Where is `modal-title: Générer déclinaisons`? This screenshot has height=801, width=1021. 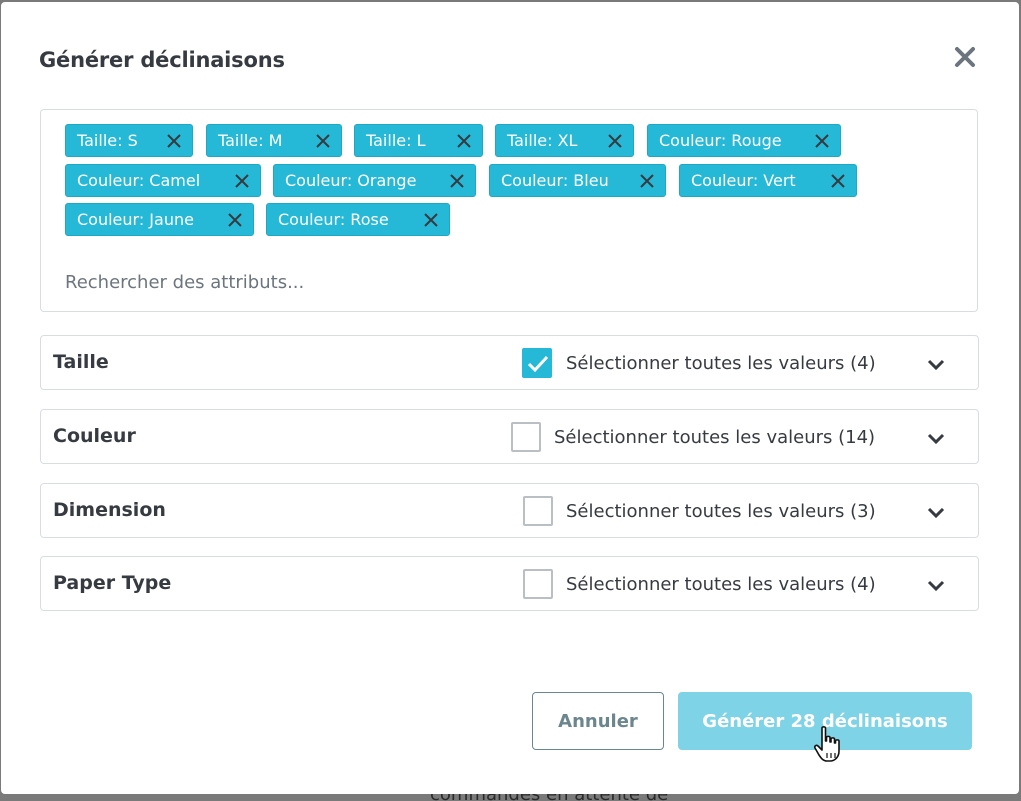 modal-title: Générer déclinaisons is located at coordinates (162, 60).